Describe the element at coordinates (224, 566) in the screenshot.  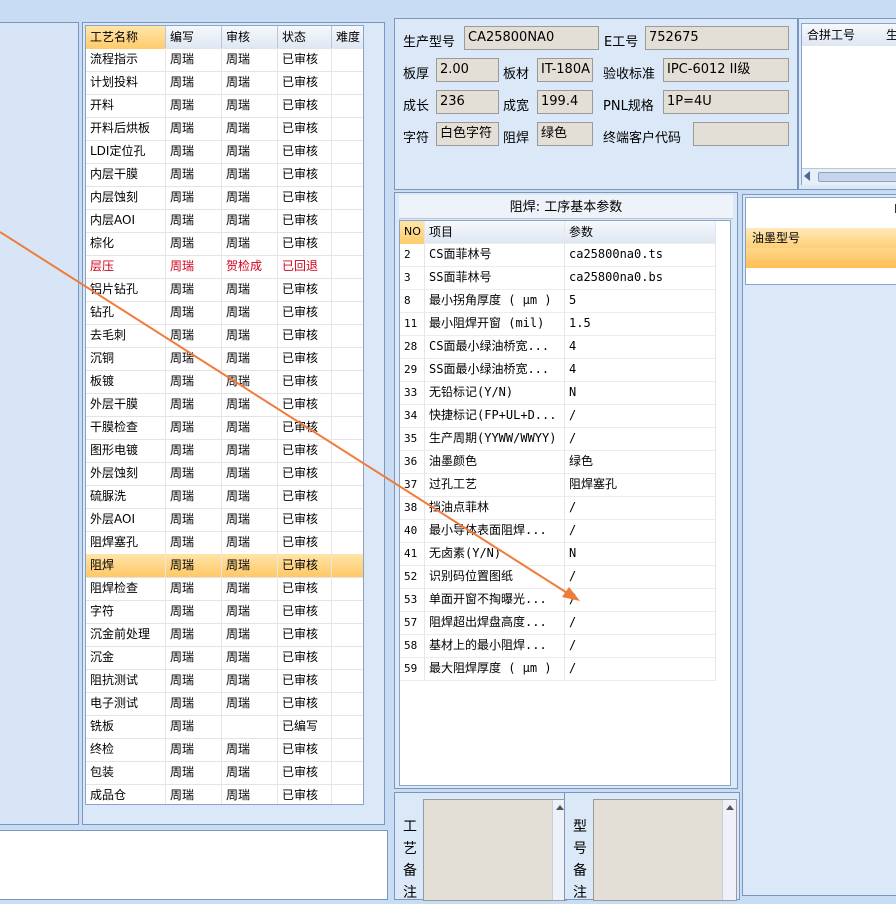
I see `table-row: 阻焊 周瑞 周瑞 已审核` at that location.